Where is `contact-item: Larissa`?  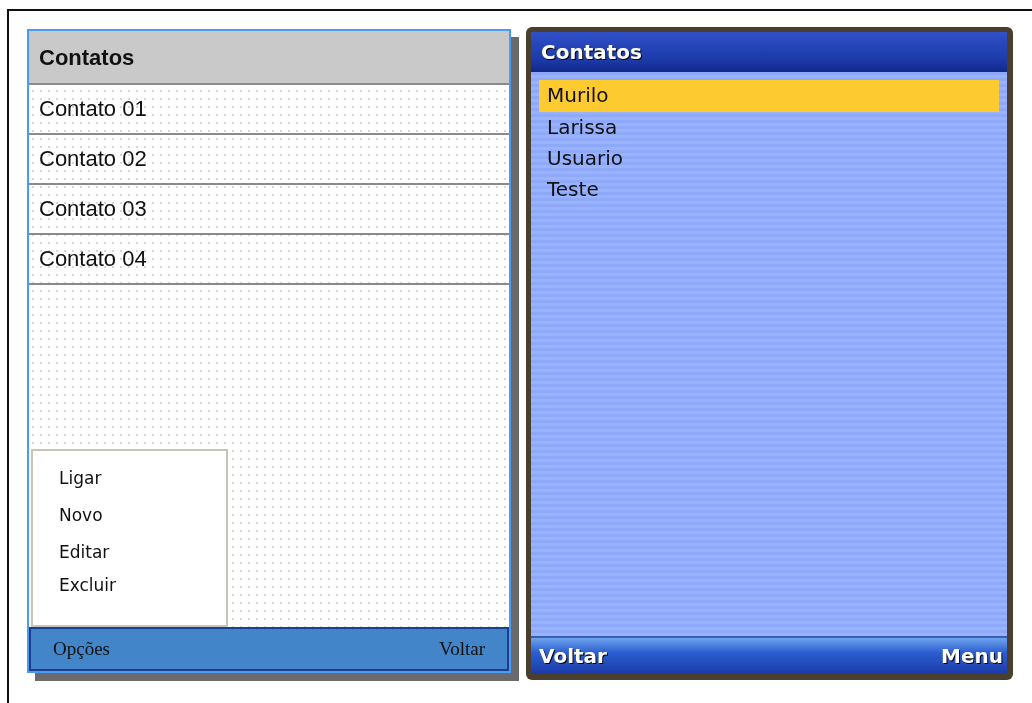
contact-item: Larissa is located at coordinates (769, 127).